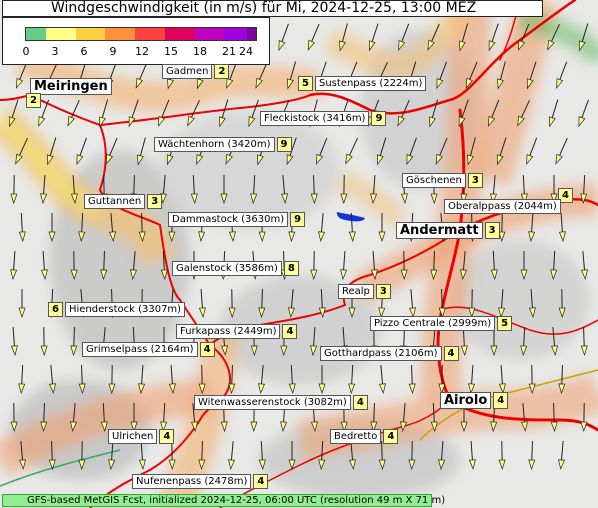 This screenshot has height=508, width=598. Describe the element at coordinates (71, 86) in the screenshot. I see `place-label-meiringen: Meiringen` at that location.